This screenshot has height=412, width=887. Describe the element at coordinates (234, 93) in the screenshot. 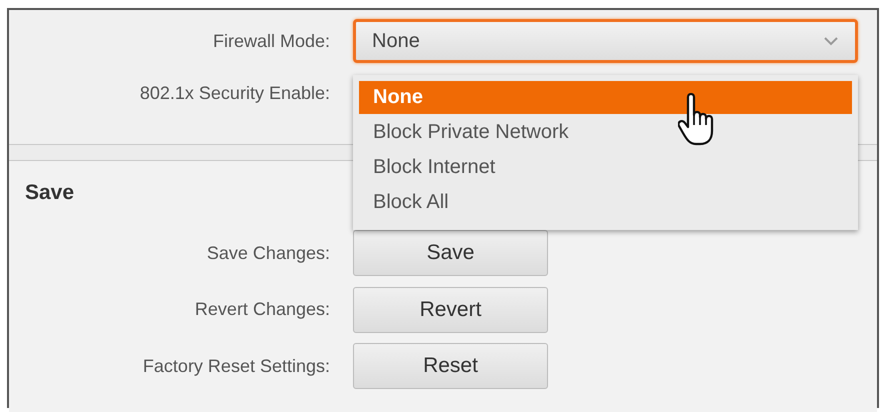

I see `field-label: 802.1x Security Enable:` at that location.